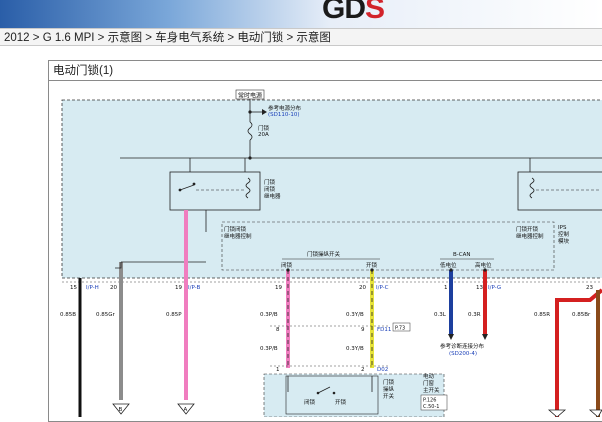  What do you see at coordinates (440, 315) in the screenshot?
I see `wire-label-03l: 0.3L` at bounding box center [440, 315].